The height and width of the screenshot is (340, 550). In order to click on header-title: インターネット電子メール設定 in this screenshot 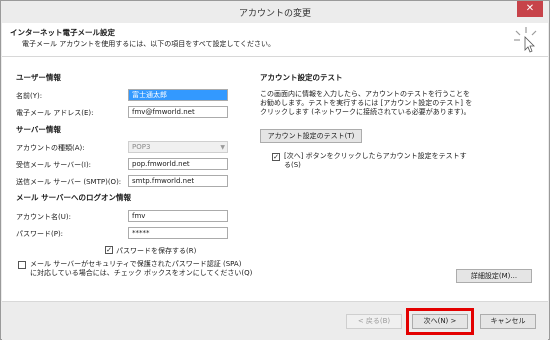, I will do `click(62, 32)`.